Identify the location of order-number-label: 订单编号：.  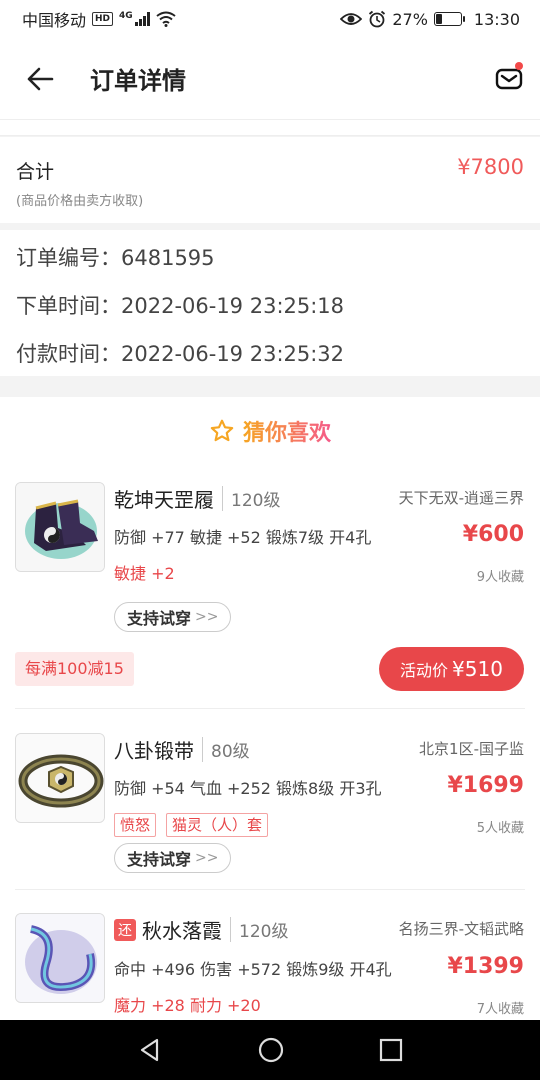
(68, 258).